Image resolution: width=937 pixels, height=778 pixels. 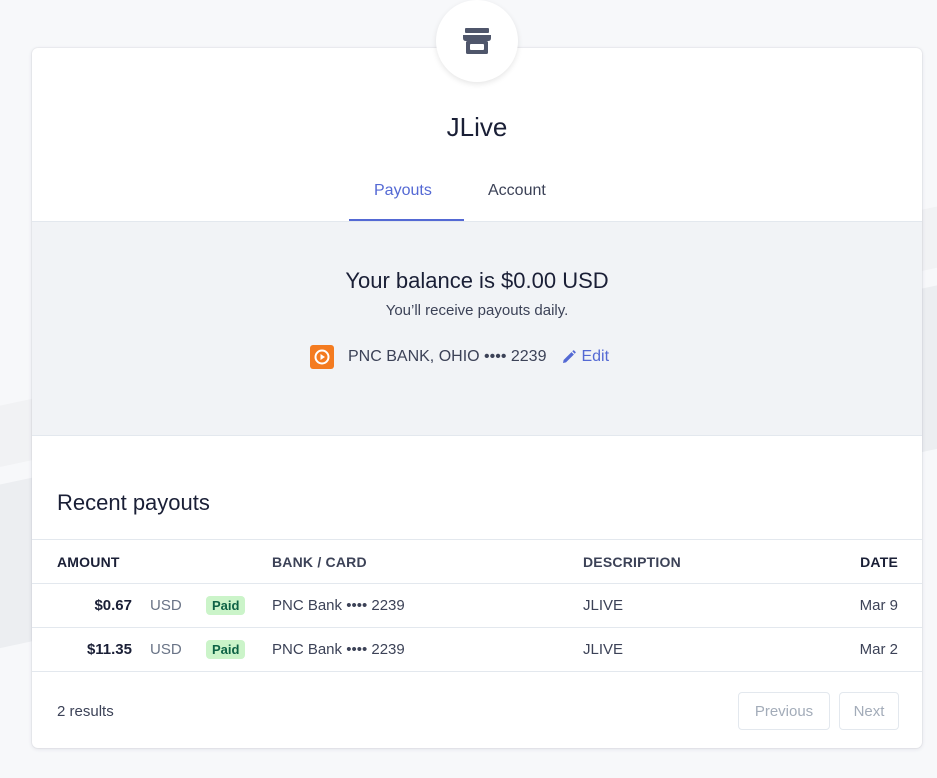 What do you see at coordinates (477, 194) in the screenshot?
I see `tab-bar: Payouts Account` at bounding box center [477, 194].